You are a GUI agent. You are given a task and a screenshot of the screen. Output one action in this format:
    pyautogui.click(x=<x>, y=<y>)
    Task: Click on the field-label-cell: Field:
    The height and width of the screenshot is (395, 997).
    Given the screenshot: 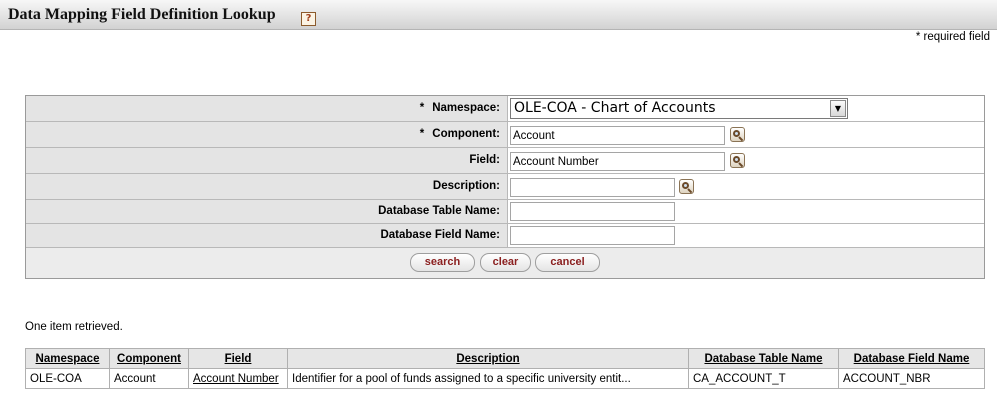 What is the action you would take?
    pyautogui.click(x=266, y=161)
    